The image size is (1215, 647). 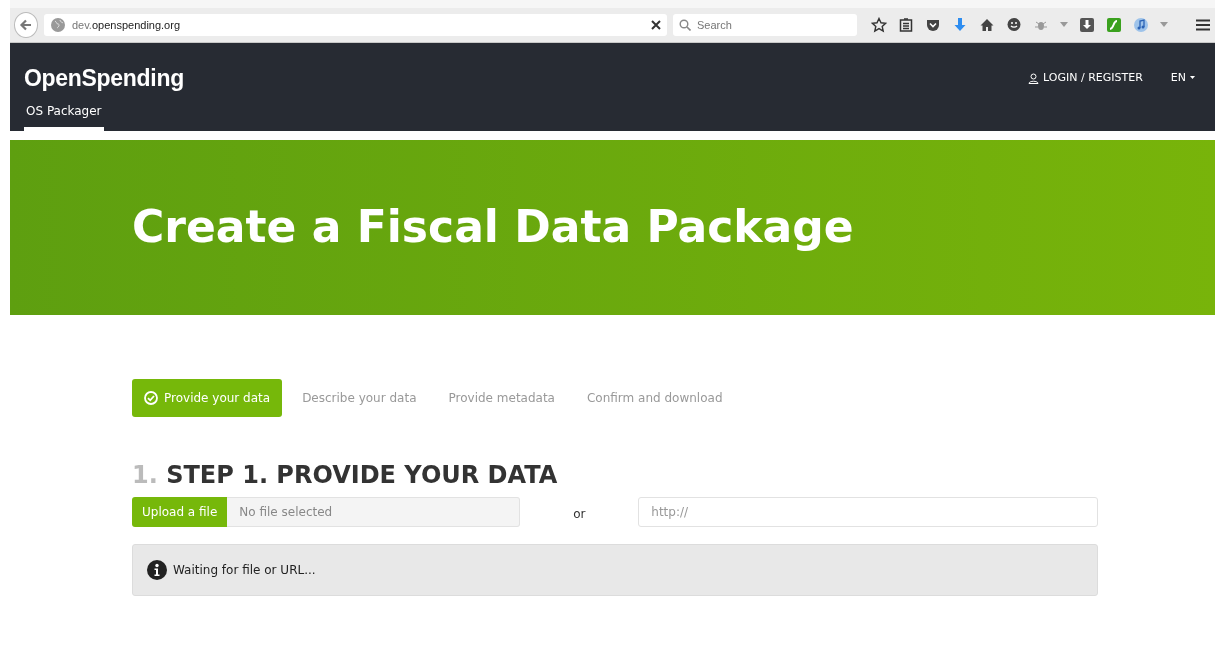 What do you see at coordinates (906, 25) in the screenshot?
I see `clipboard-icon` at bounding box center [906, 25].